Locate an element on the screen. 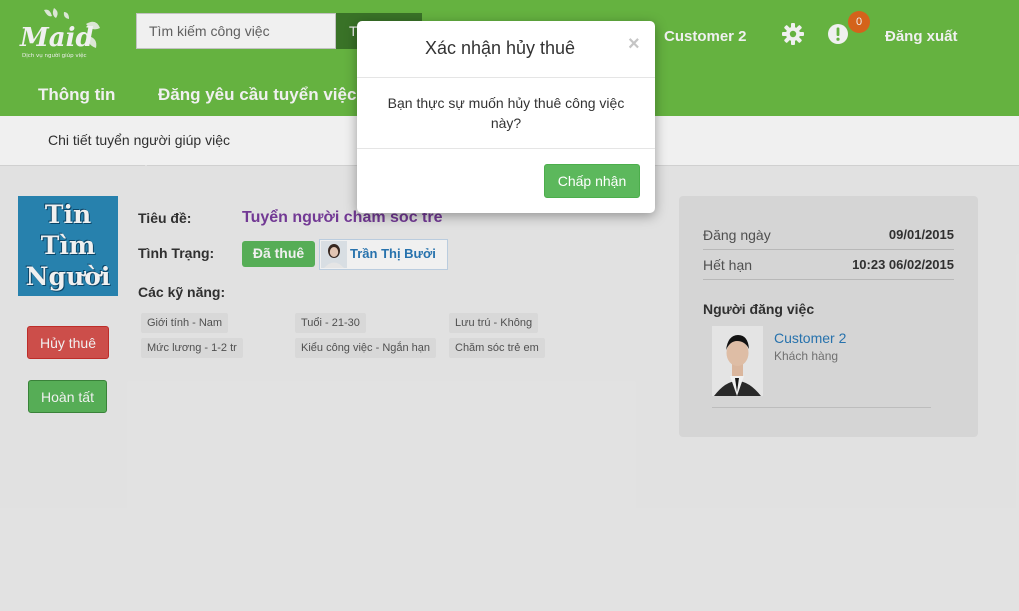 The image size is (1019, 611). dialog-message: Bạn thực sự muốn hủy thuê công việc này? is located at coordinates (506, 113).